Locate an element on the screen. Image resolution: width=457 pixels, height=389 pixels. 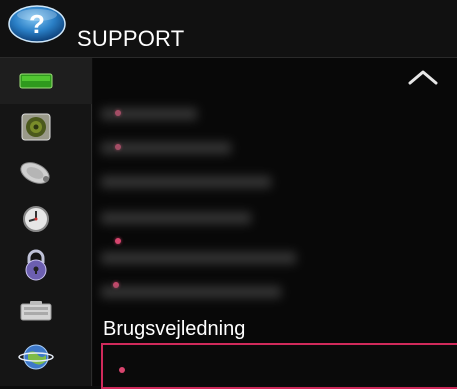
sidebar-item-time is located at coordinates (46, 219).